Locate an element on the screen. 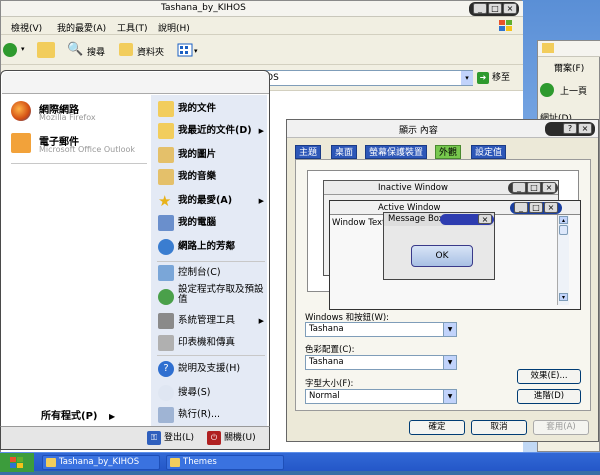  menu-favorites: 我的最愛(A) is located at coordinates (81, 27).